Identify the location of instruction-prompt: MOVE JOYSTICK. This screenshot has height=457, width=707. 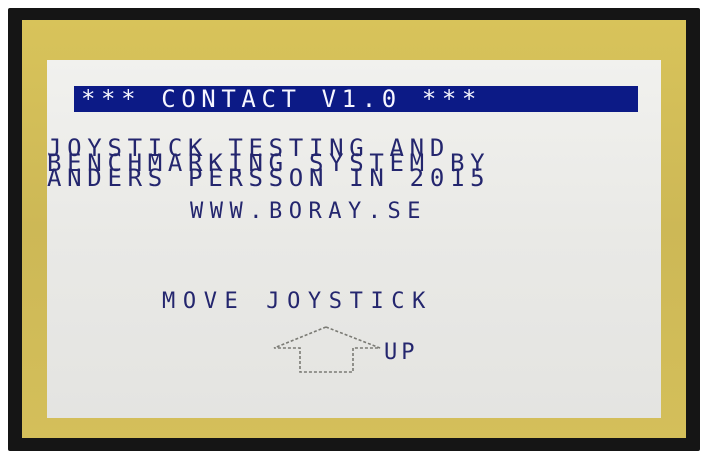
(297, 301).